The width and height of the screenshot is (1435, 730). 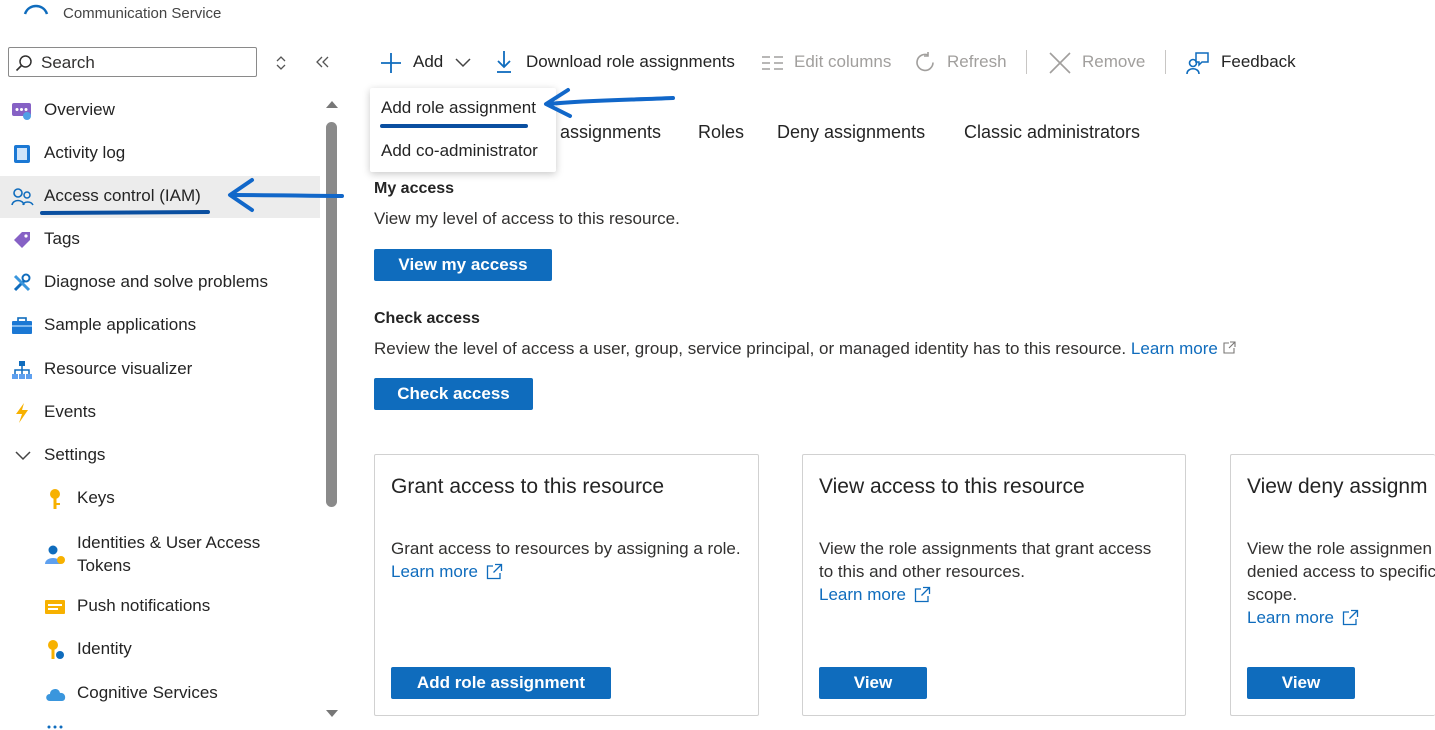 What do you see at coordinates (873, 683) in the screenshot?
I see `view-access-button: View` at bounding box center [873, 683].